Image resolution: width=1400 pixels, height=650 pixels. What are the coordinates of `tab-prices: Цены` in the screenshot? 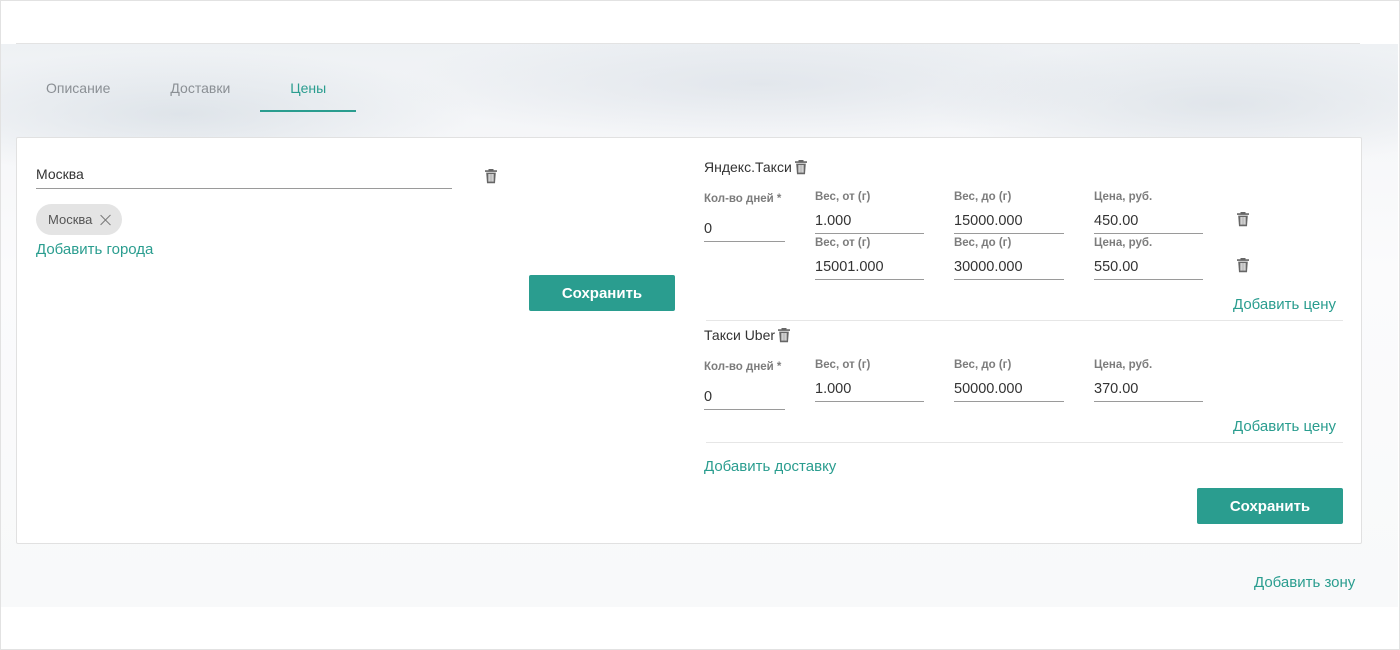 It's located at (308, 88).